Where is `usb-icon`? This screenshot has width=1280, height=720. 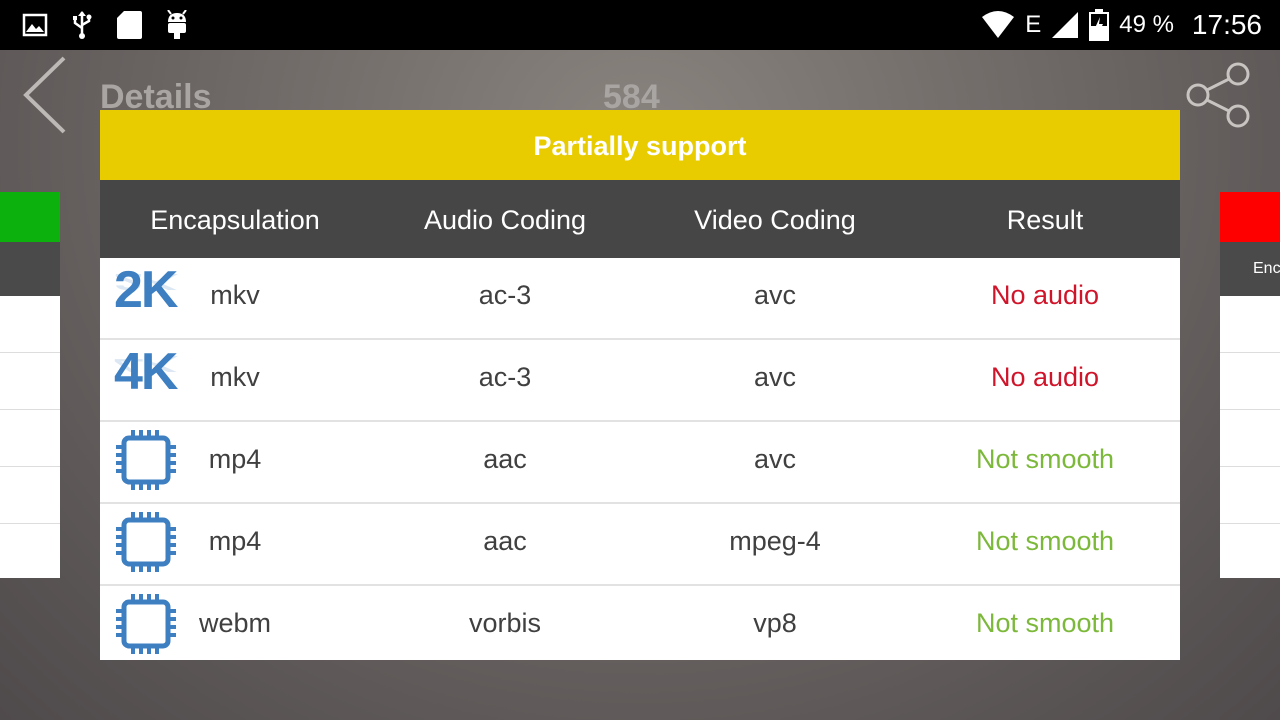
usb-icon is located at coordinates (82, 25).